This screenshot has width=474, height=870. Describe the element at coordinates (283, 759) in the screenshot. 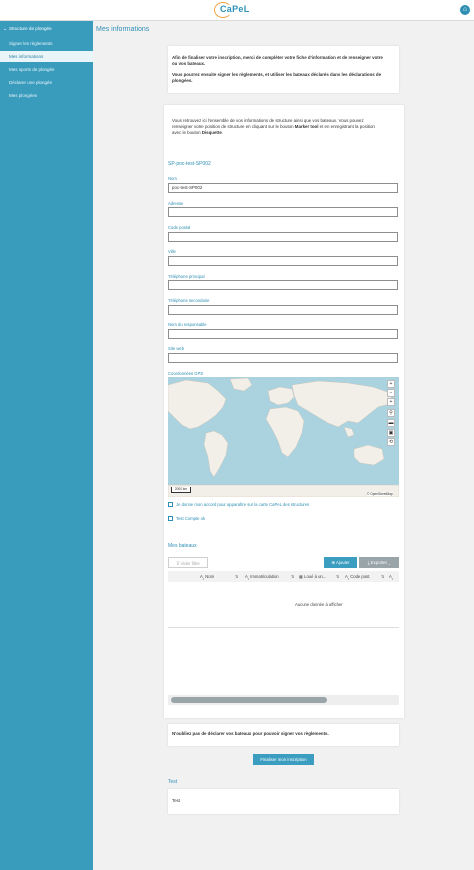

I see `finalize-button: Finaliser mon inscription` at that location.